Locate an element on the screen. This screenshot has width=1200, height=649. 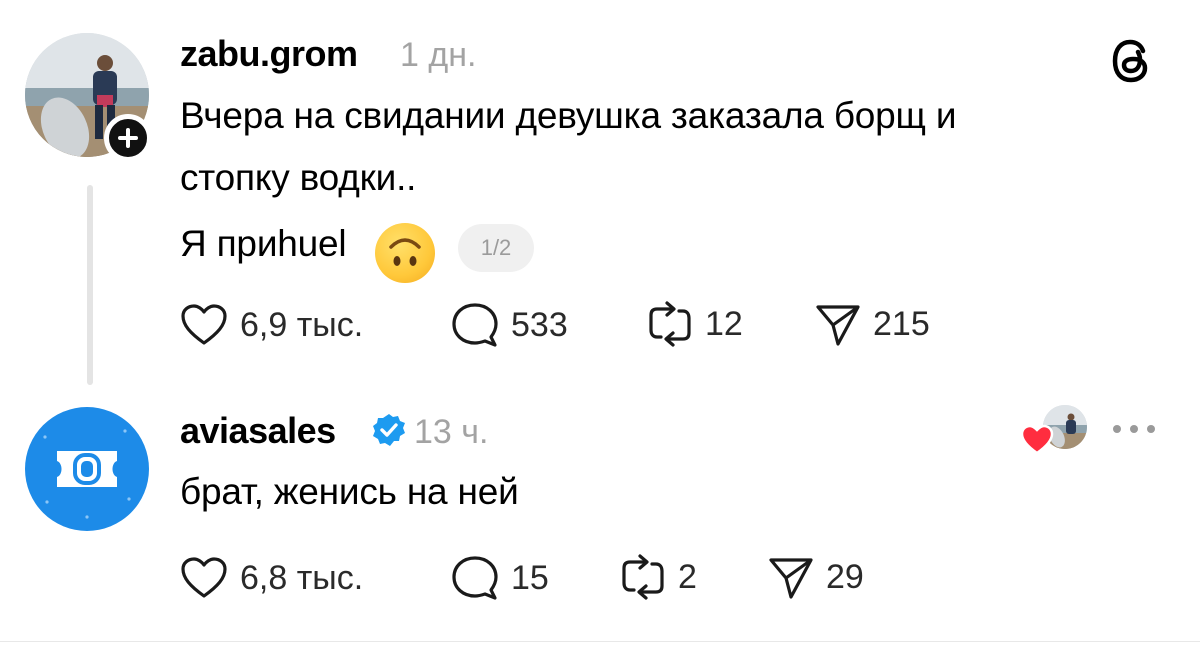
post-like-count: 6,9 тыс. is located at coordinates (302, 324).